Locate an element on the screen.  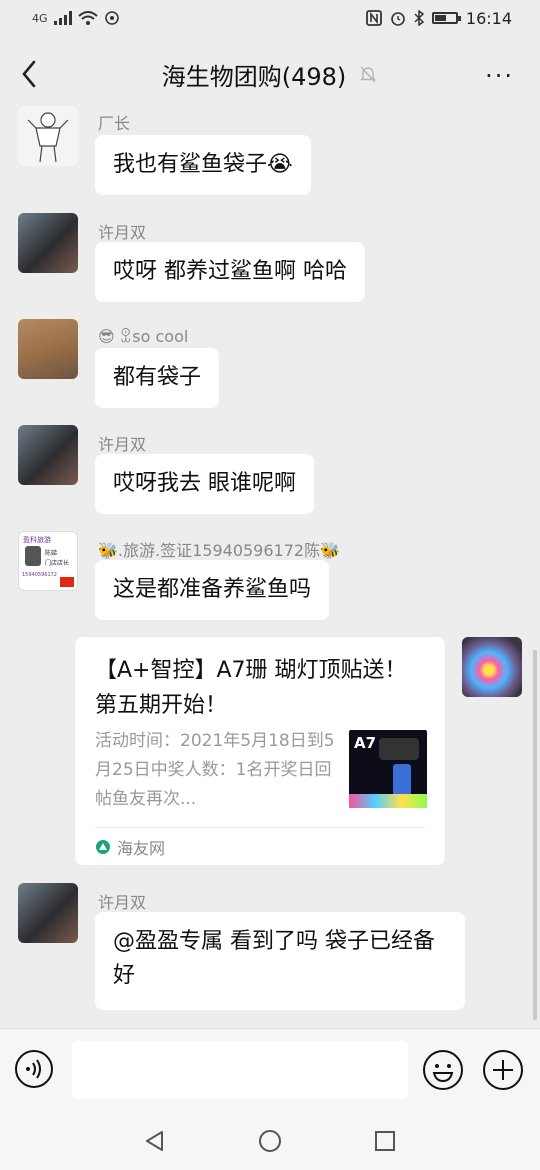
message-bubble: 哎呀我去 眼谁呢啊 is located at coordinates (204, 484).